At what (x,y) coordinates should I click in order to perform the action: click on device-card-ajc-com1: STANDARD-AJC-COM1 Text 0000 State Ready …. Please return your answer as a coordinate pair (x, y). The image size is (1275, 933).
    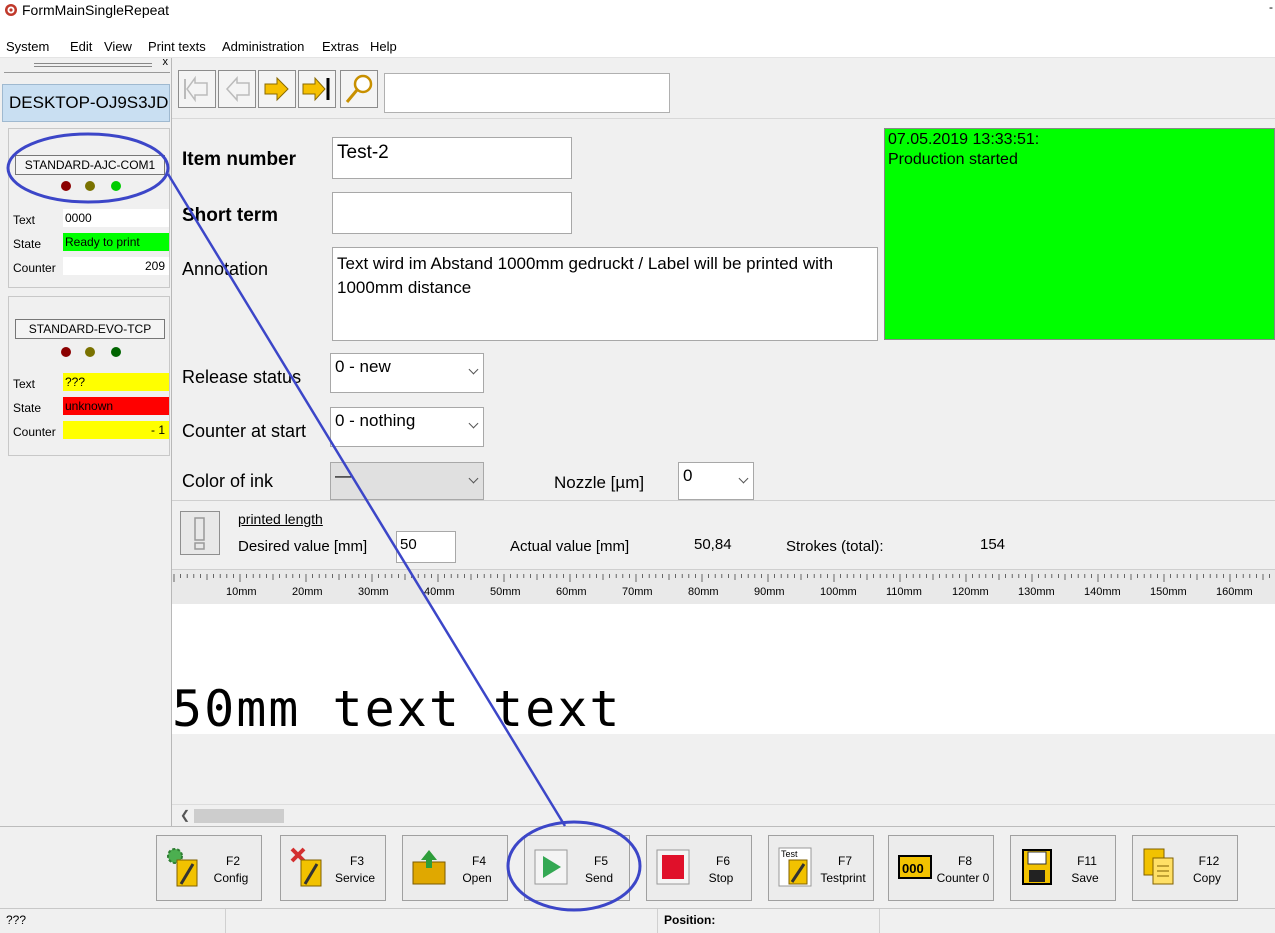
    Looking at the image, I should click on (89, 208).